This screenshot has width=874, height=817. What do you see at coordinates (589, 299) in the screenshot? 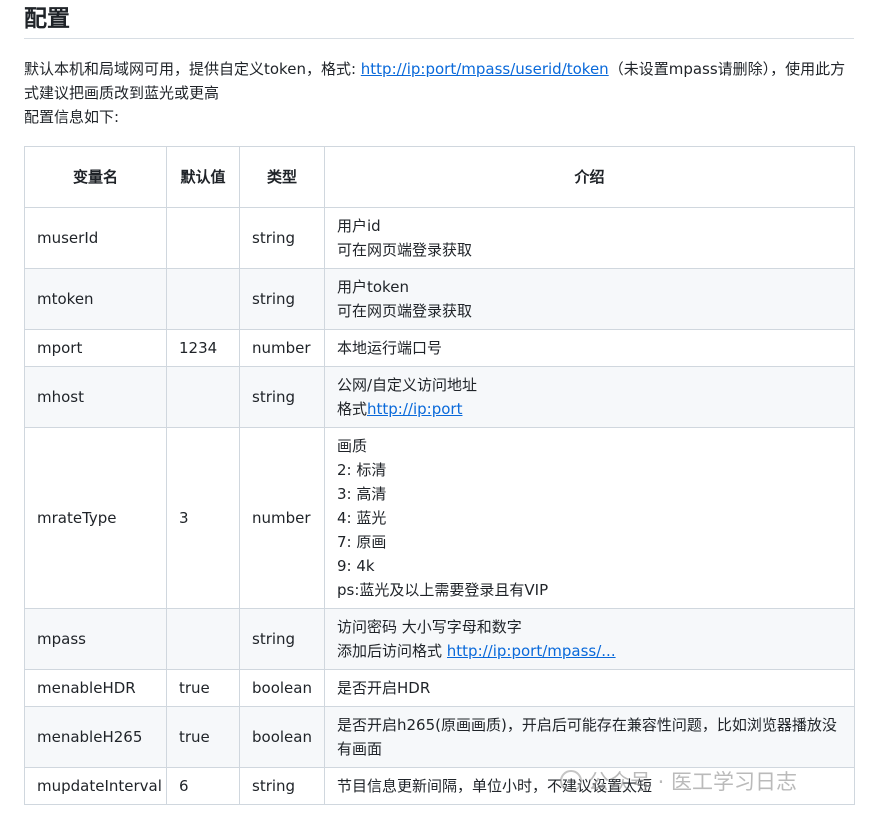
I see `cell-desc: 用户token 可在网页端登录获取` at bounding box center [589, 299].